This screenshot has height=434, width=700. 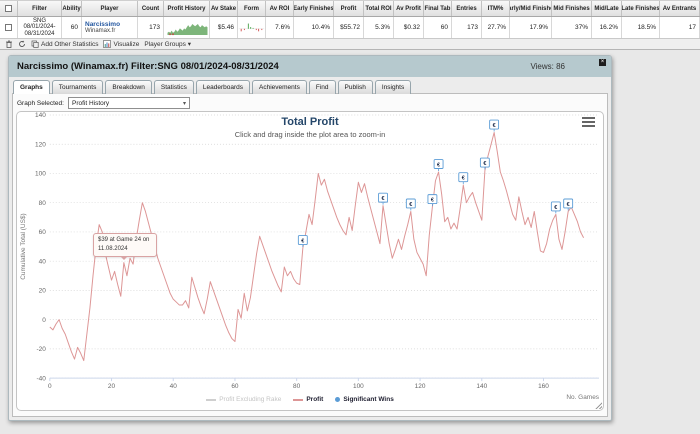 What do you see at coordinates (250, 399) in the screenshot?
I see `legend-label: Profit Excluding Rake` at bounding box center [250, 399].